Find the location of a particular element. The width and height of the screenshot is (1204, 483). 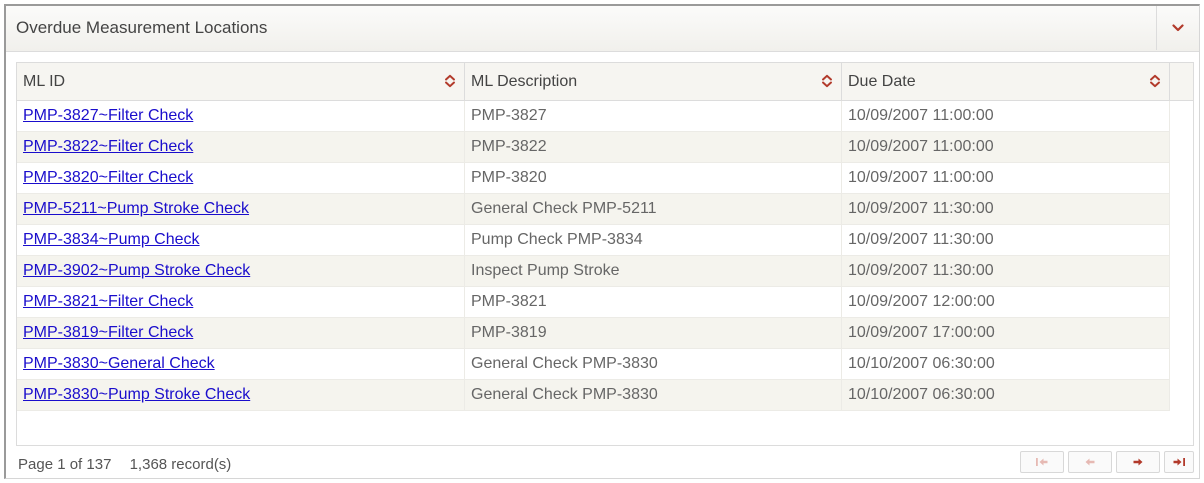

widget-header: Overdue Measurement Locations is located at coordinates (602, 29).